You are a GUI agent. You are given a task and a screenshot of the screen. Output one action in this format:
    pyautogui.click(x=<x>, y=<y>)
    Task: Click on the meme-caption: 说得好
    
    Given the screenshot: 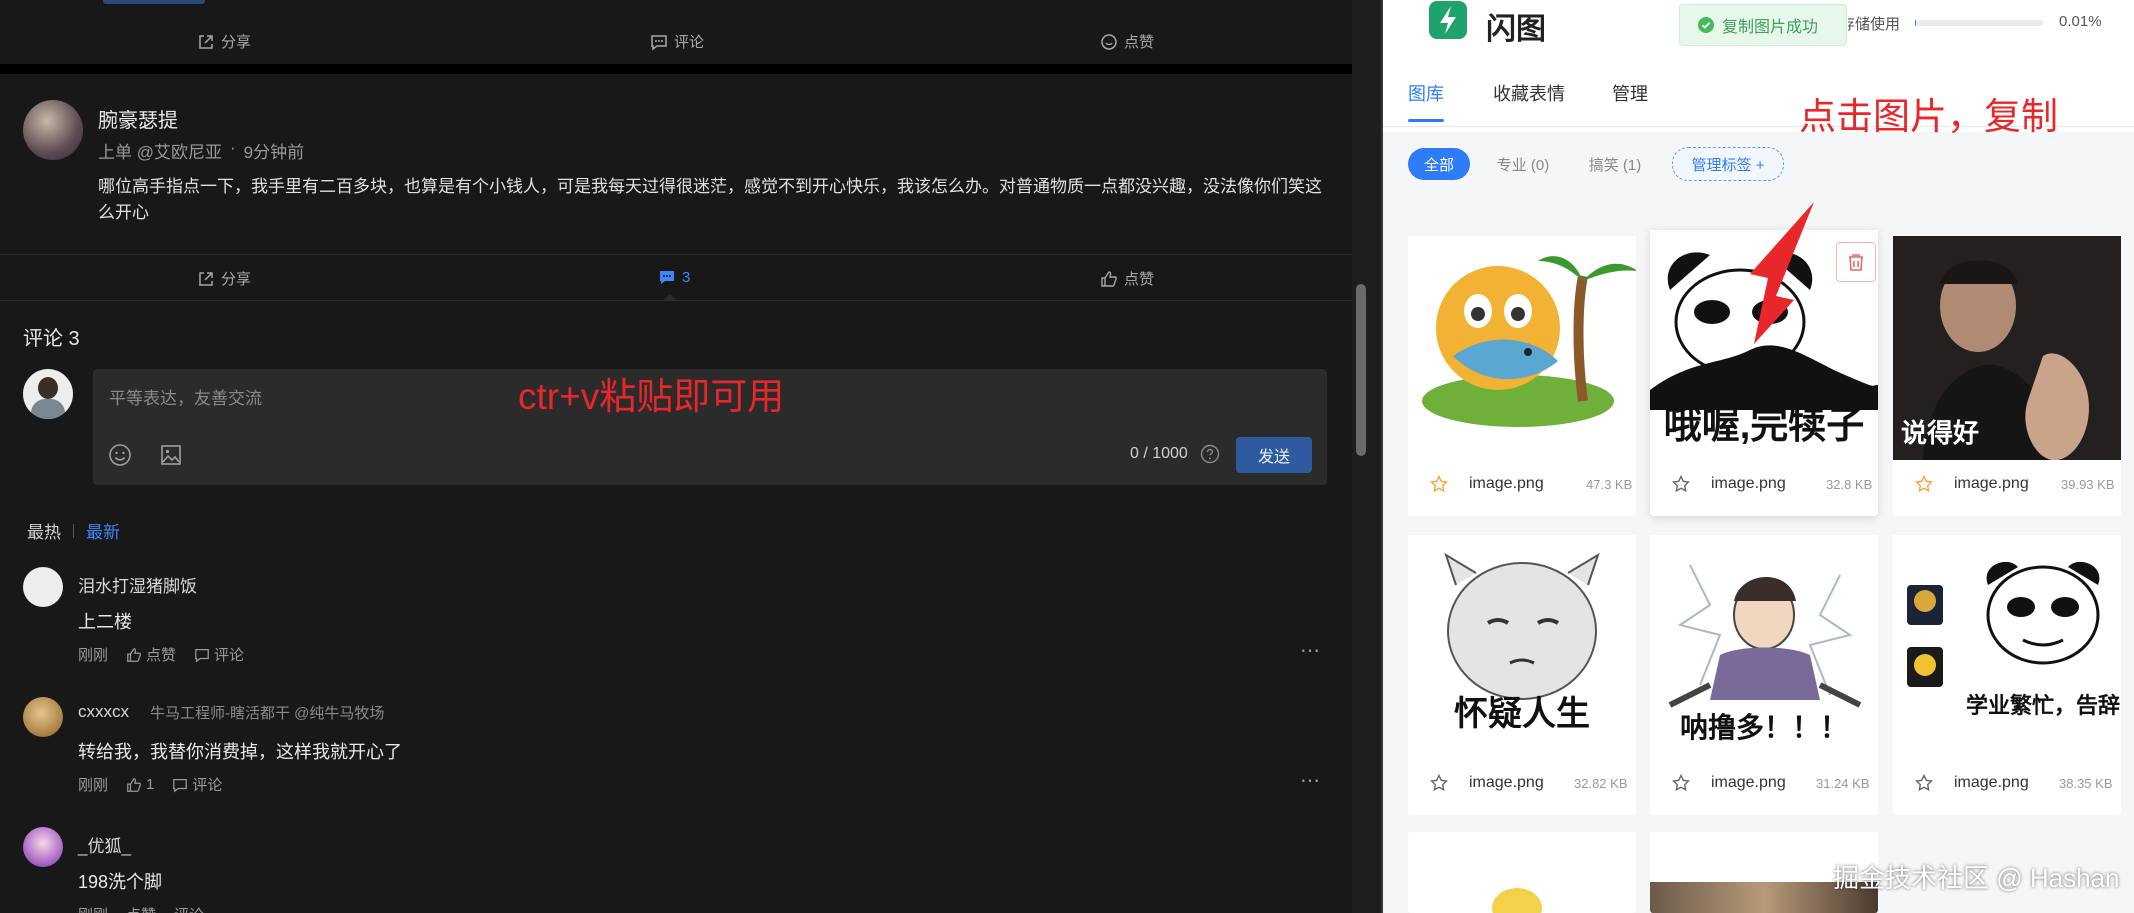 What is the action you would take?
    pyautogui.click(x=1940, y=433)
    